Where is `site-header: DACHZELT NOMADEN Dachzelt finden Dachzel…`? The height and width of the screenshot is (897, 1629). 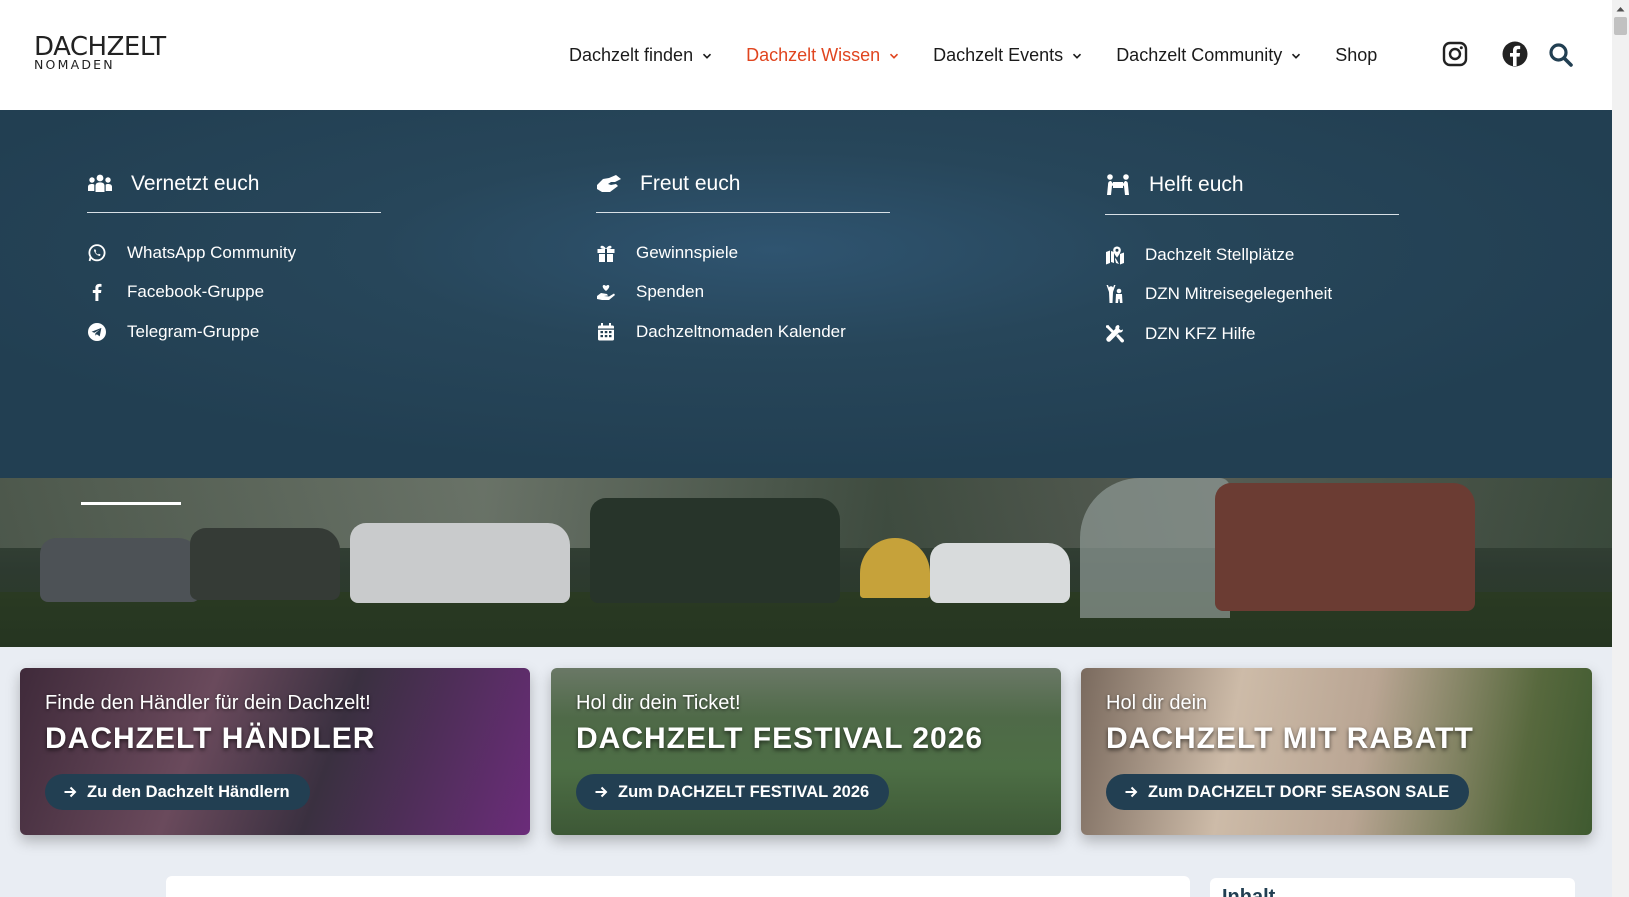
site-header: DACHZELT NOMADEN Dachzelt finden Dachzel… is located at coordinates (806, 55).